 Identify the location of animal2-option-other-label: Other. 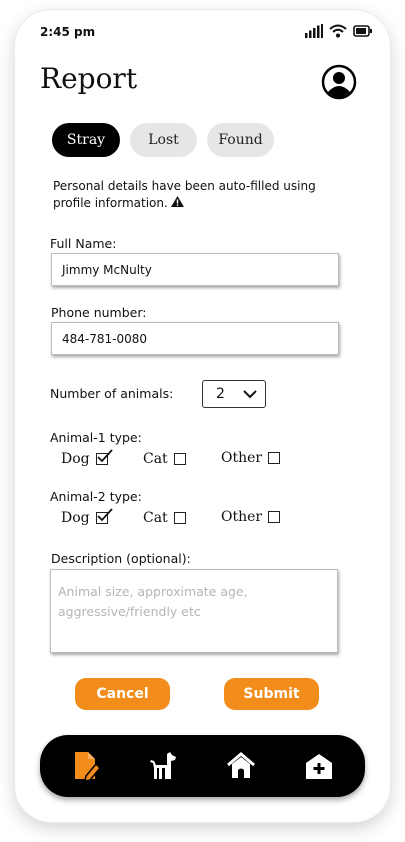
(242, 517).